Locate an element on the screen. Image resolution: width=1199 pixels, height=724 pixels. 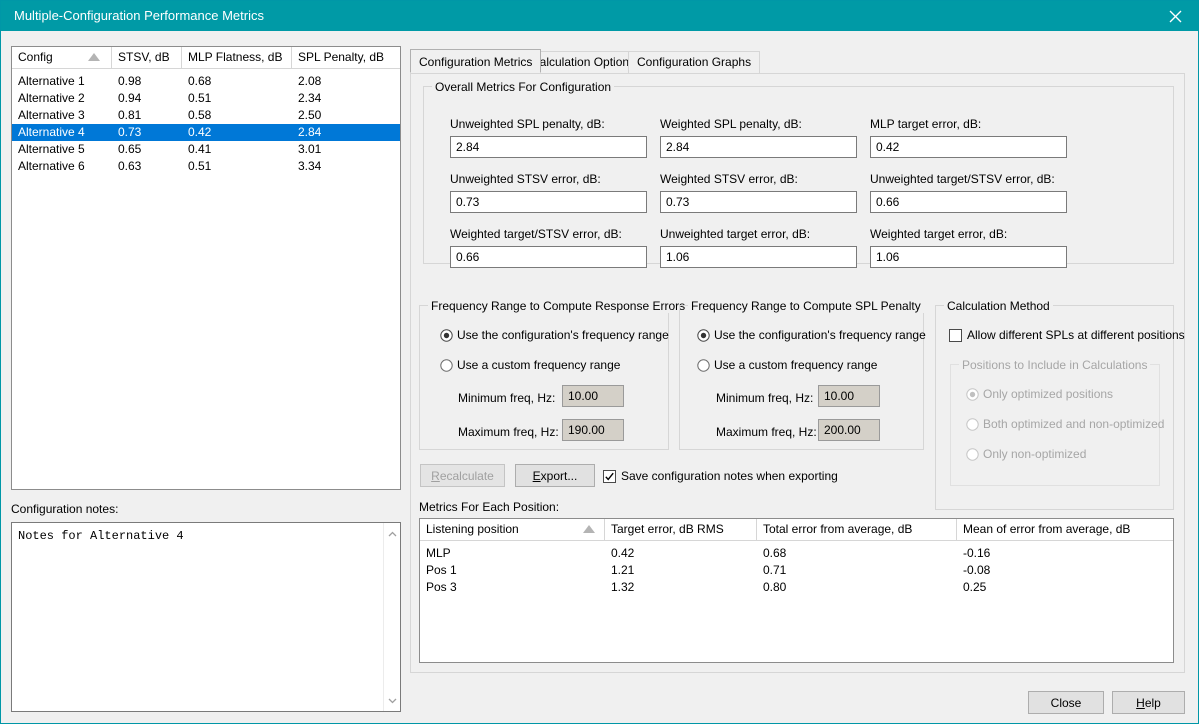
spl-min-freq-input: 10.00 is located at coordinates (849, 396).